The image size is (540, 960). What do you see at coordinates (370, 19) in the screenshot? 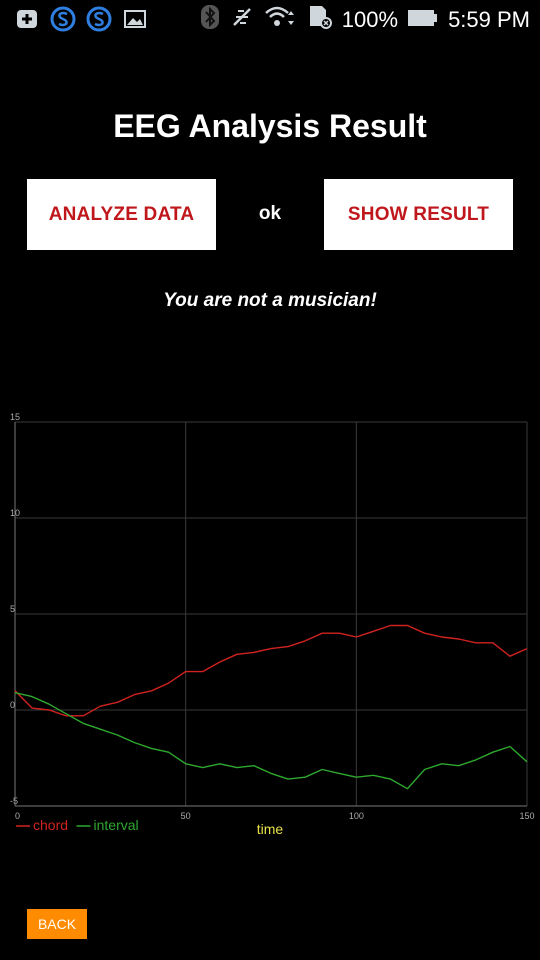
I see `battery-level: 100%` at bounding box center [370, 19].